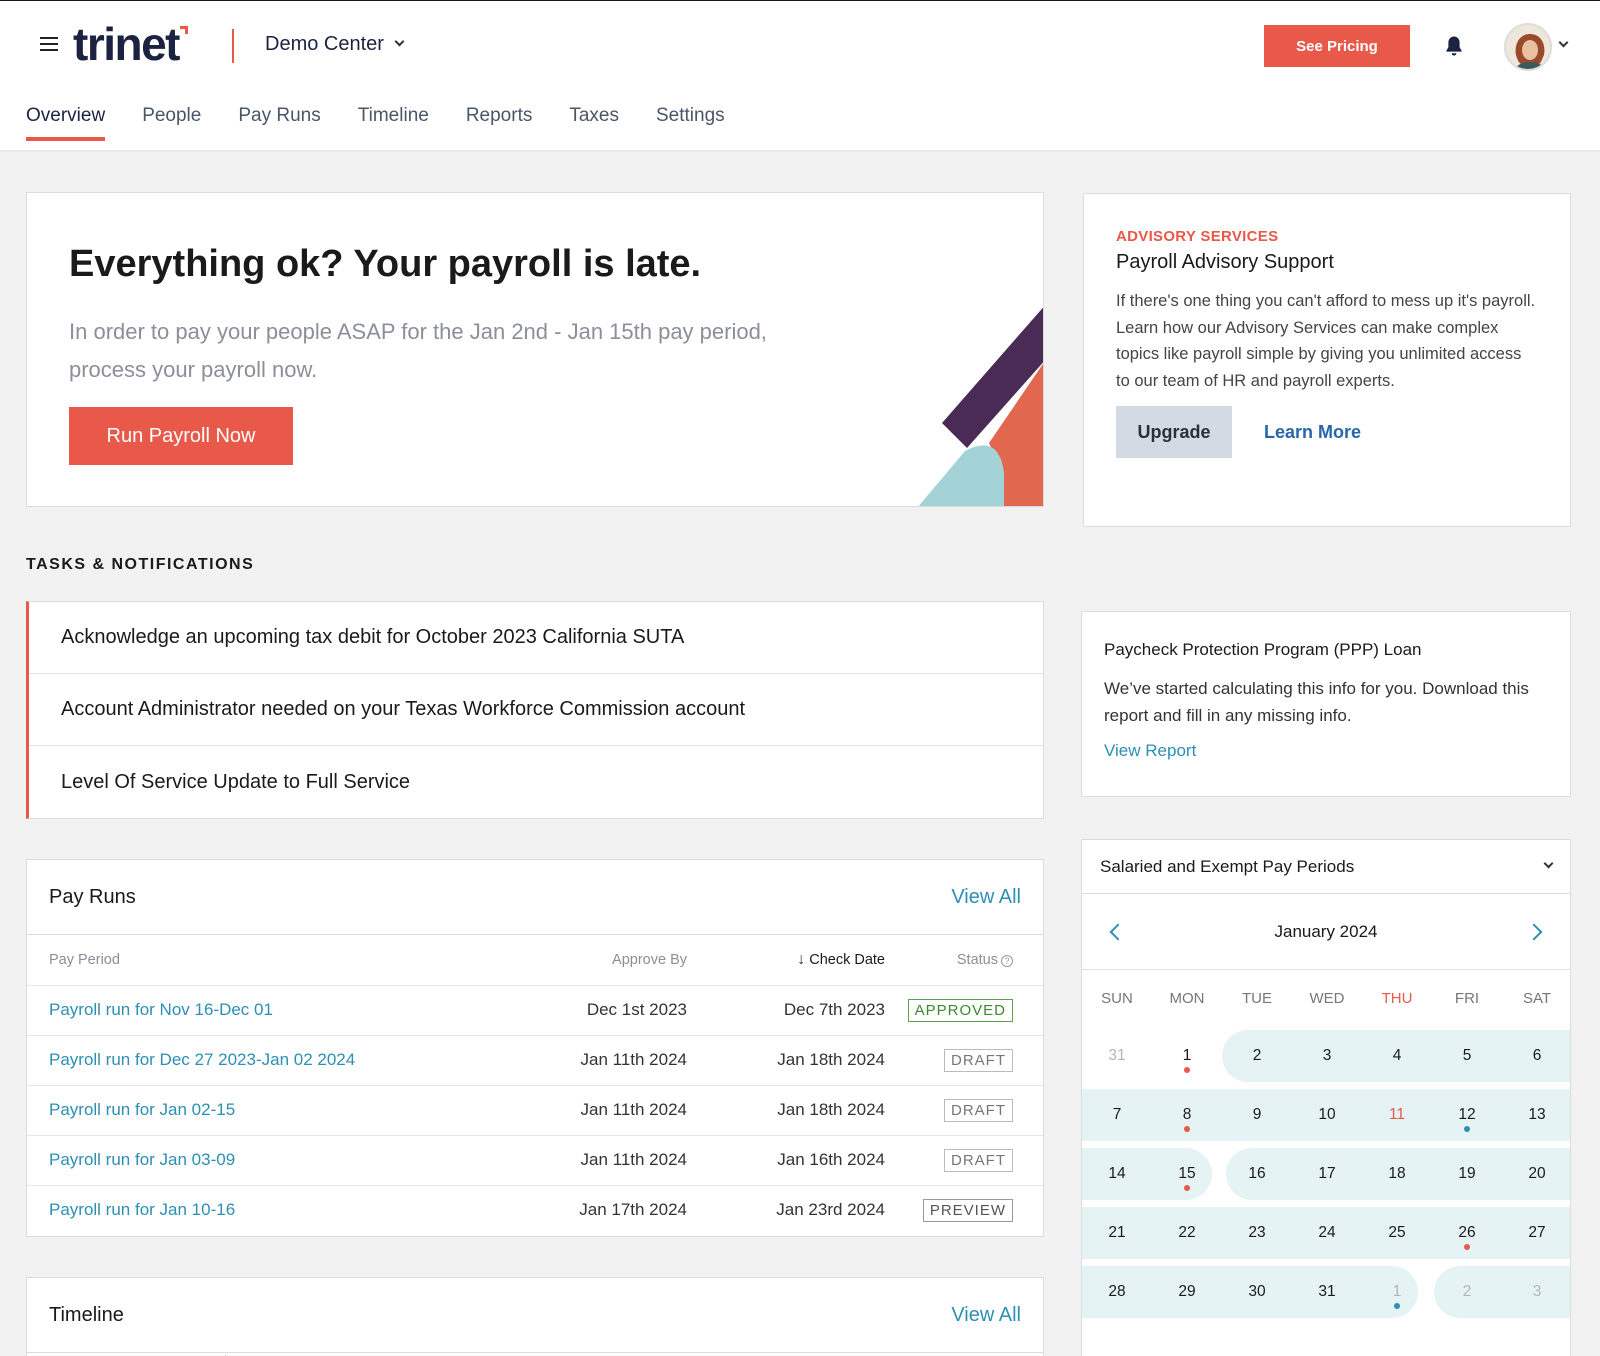  Describe the element at coordinates (786, 1110) in the screenshot. I see `check-date-cell: Jan 18th 2024` at that location.